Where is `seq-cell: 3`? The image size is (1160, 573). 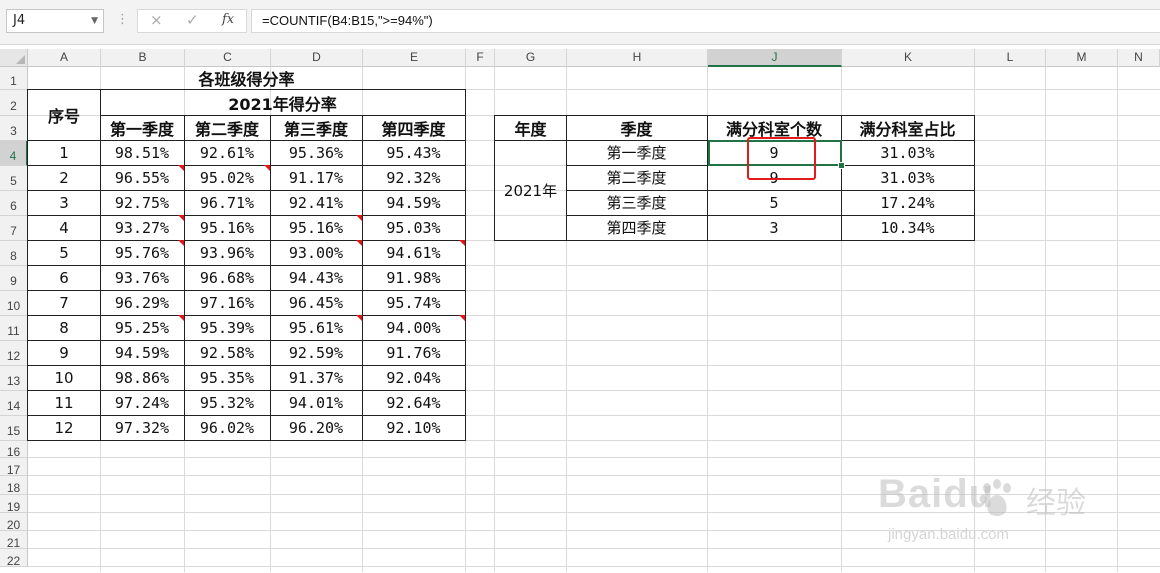
seq-cell: 3 is located at coordinates (64, 203).